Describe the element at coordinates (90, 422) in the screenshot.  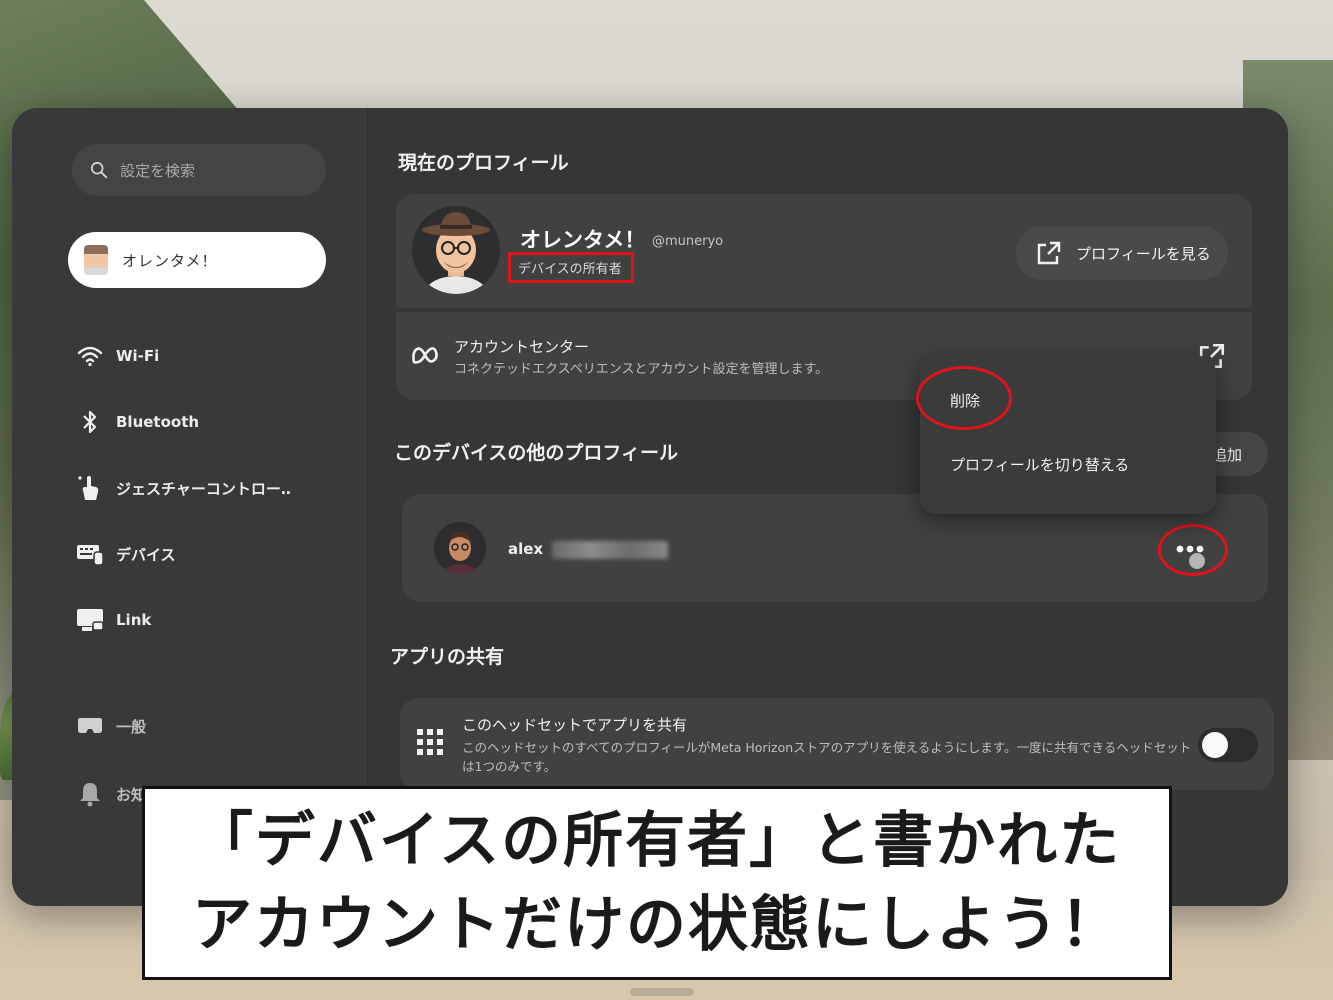
I see `bluetooth-icon` at that location.